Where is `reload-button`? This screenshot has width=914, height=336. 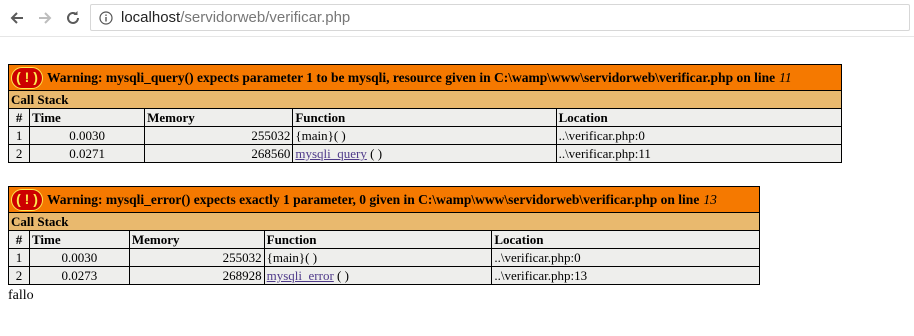 reload-button is located at coordinates (73, 18).